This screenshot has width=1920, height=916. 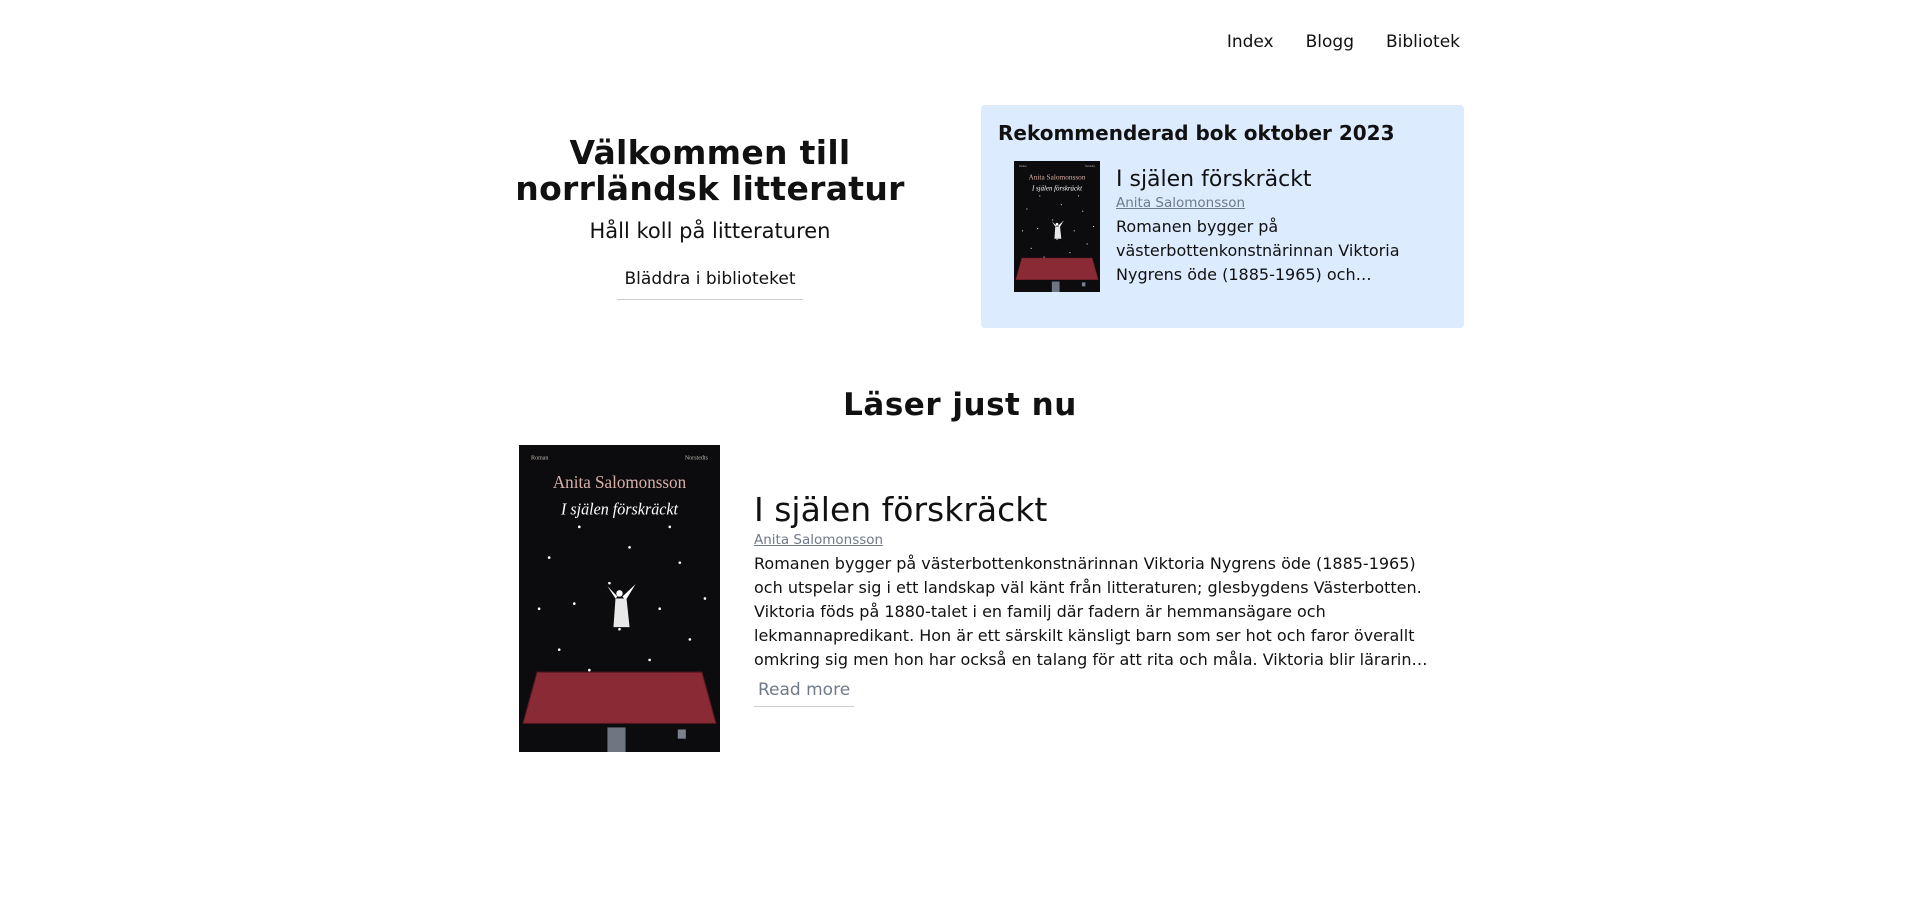 What do you see at coordinates (710, 231) in the screenshot?
I see `page-subtitle: Håll koll på litteraturen` at bounding box center [710, 231].